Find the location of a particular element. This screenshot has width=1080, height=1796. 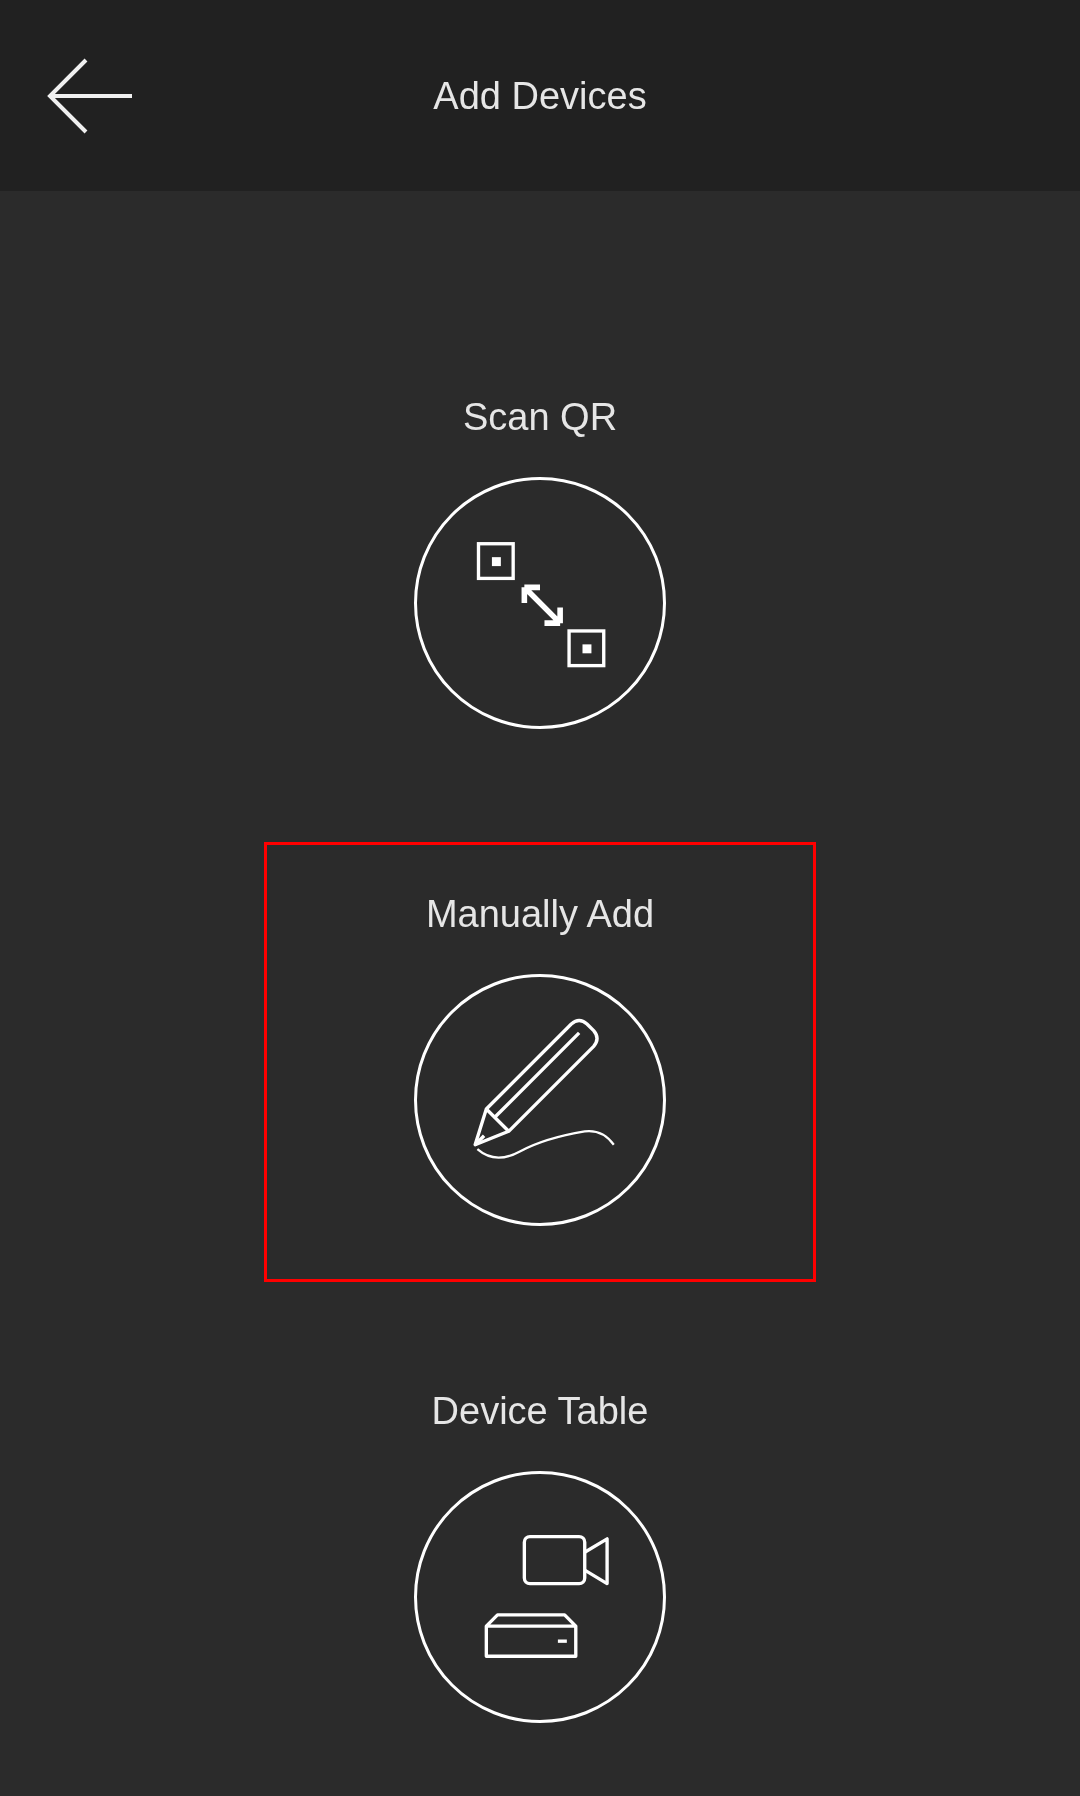

page-title: Add Devices is located at coordinates (540, 95).